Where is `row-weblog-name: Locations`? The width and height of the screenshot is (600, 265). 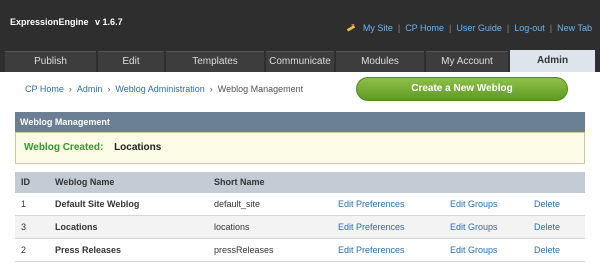
row-weblog-name: Locations is located at coordinates (76, 227).